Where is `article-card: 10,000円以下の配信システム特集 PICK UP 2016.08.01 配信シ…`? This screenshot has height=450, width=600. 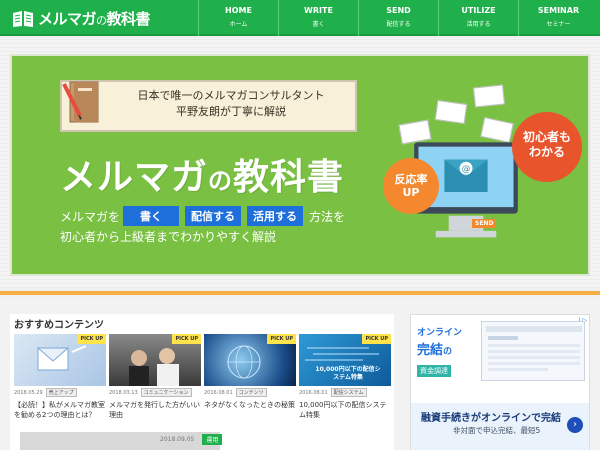 article-card: 10,000円以下の配信システム特集 PICK UP 2016.08.01 配信シ… is located at coordinates (345, 377).